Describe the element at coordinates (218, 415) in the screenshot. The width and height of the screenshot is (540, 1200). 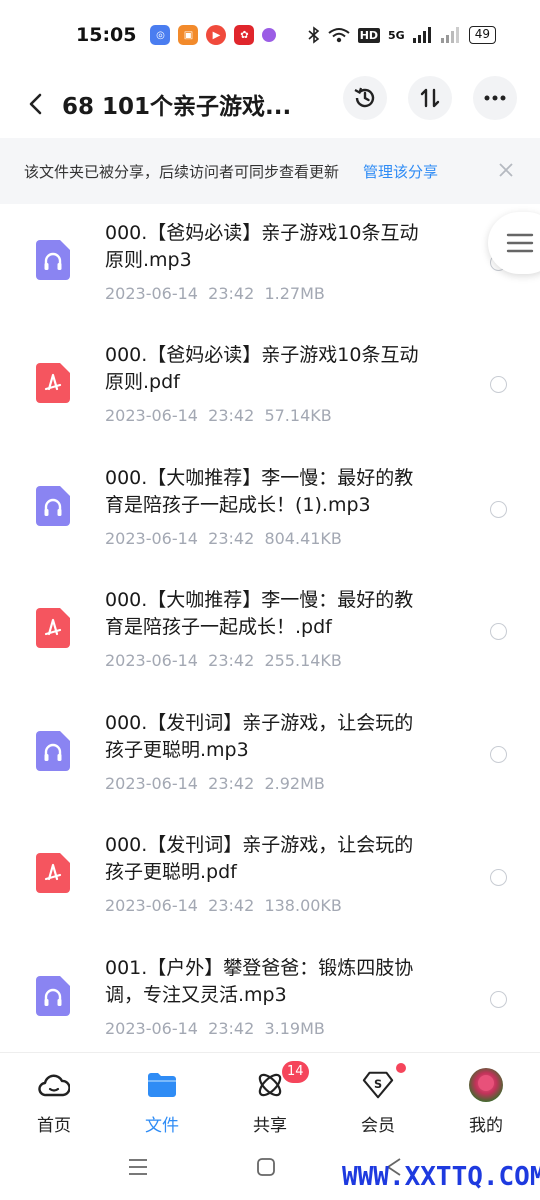
I see `file-meta: 2023-06-14 23:42 57.14KB` at that location.